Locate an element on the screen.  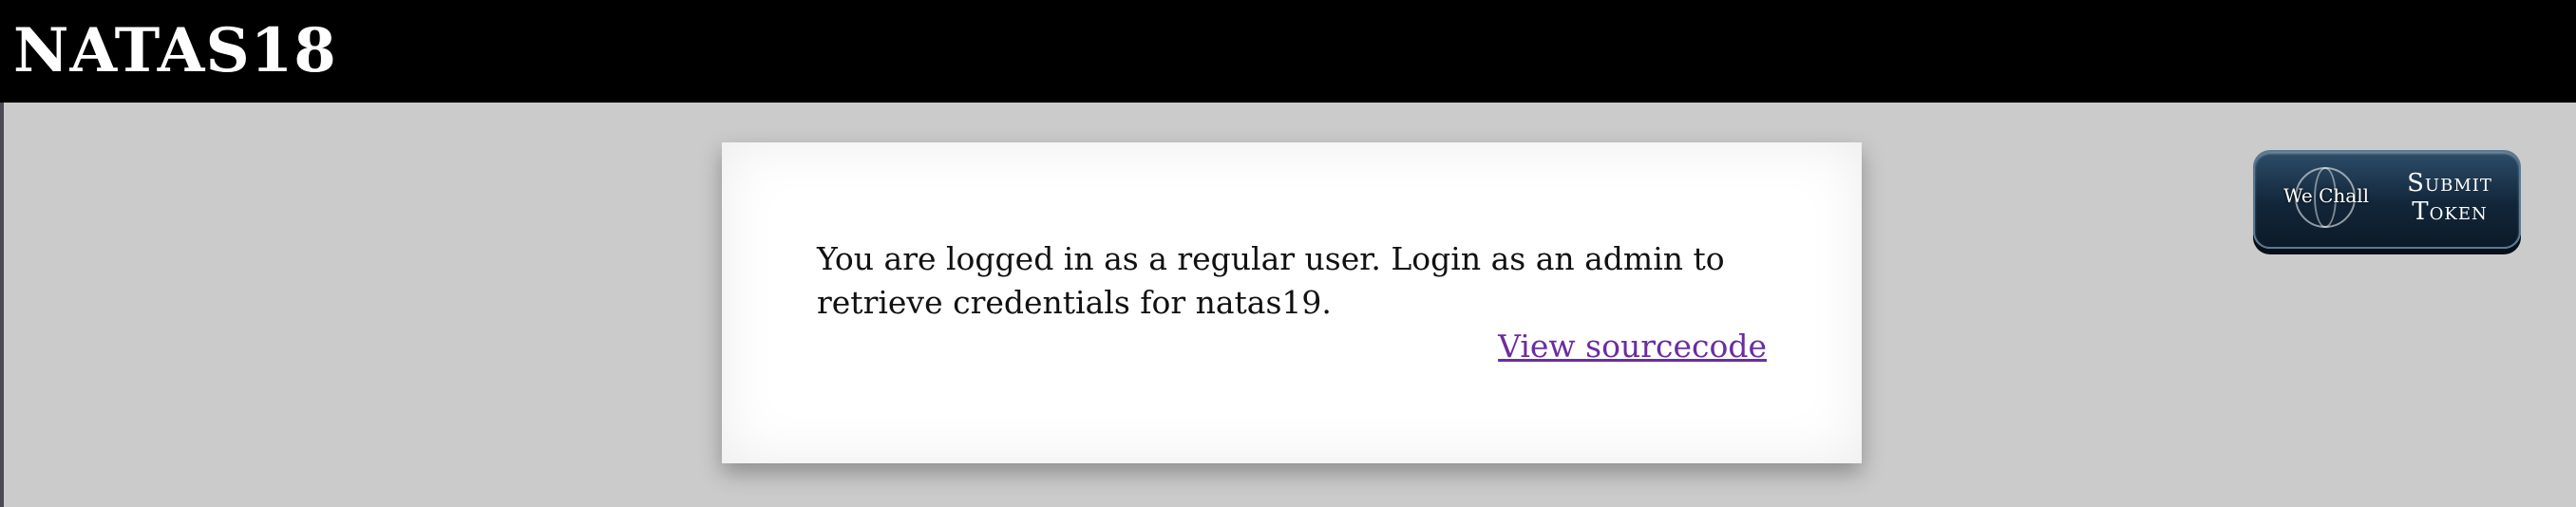
submit-token-label-line2: Token is located at coordinates (2450, 212).